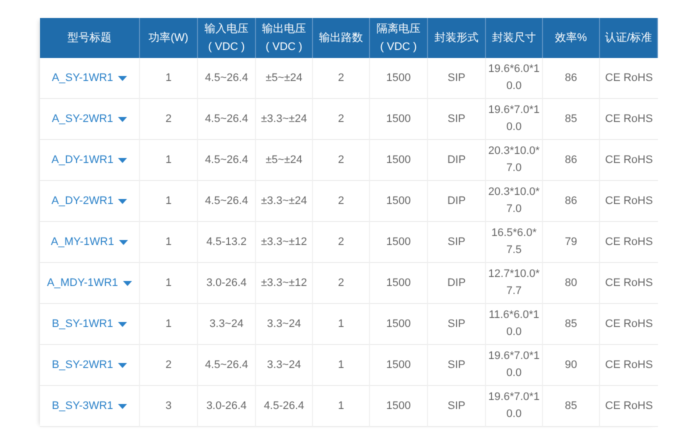  Describe the element at coordinates (514, 78) in the screenshot. I see `table-cell-text: 19.6*6.0*10.0` at that location.